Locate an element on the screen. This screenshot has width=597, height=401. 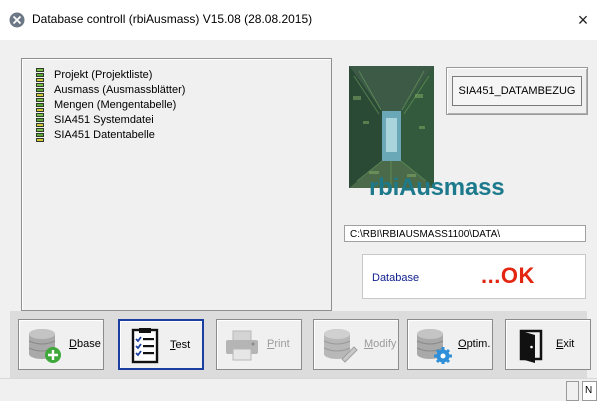
sia451-datambezug-label: SIA451_DATAMBEZUG is located at coordinates (517, 91).